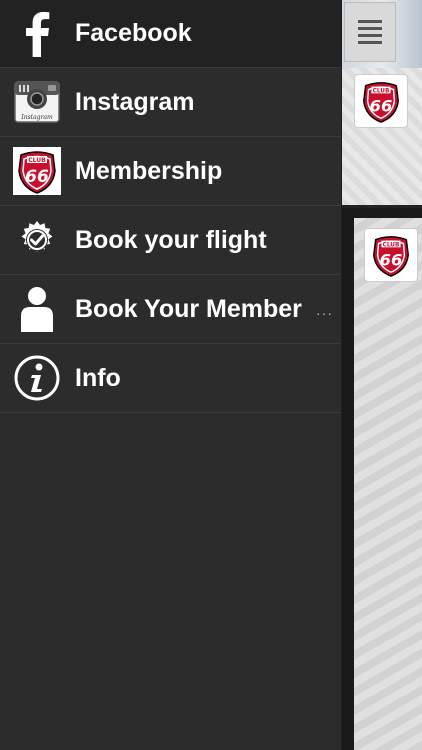 The image size is (422, 750). I want to click on menu-label: Instagram, so click(135, 101).